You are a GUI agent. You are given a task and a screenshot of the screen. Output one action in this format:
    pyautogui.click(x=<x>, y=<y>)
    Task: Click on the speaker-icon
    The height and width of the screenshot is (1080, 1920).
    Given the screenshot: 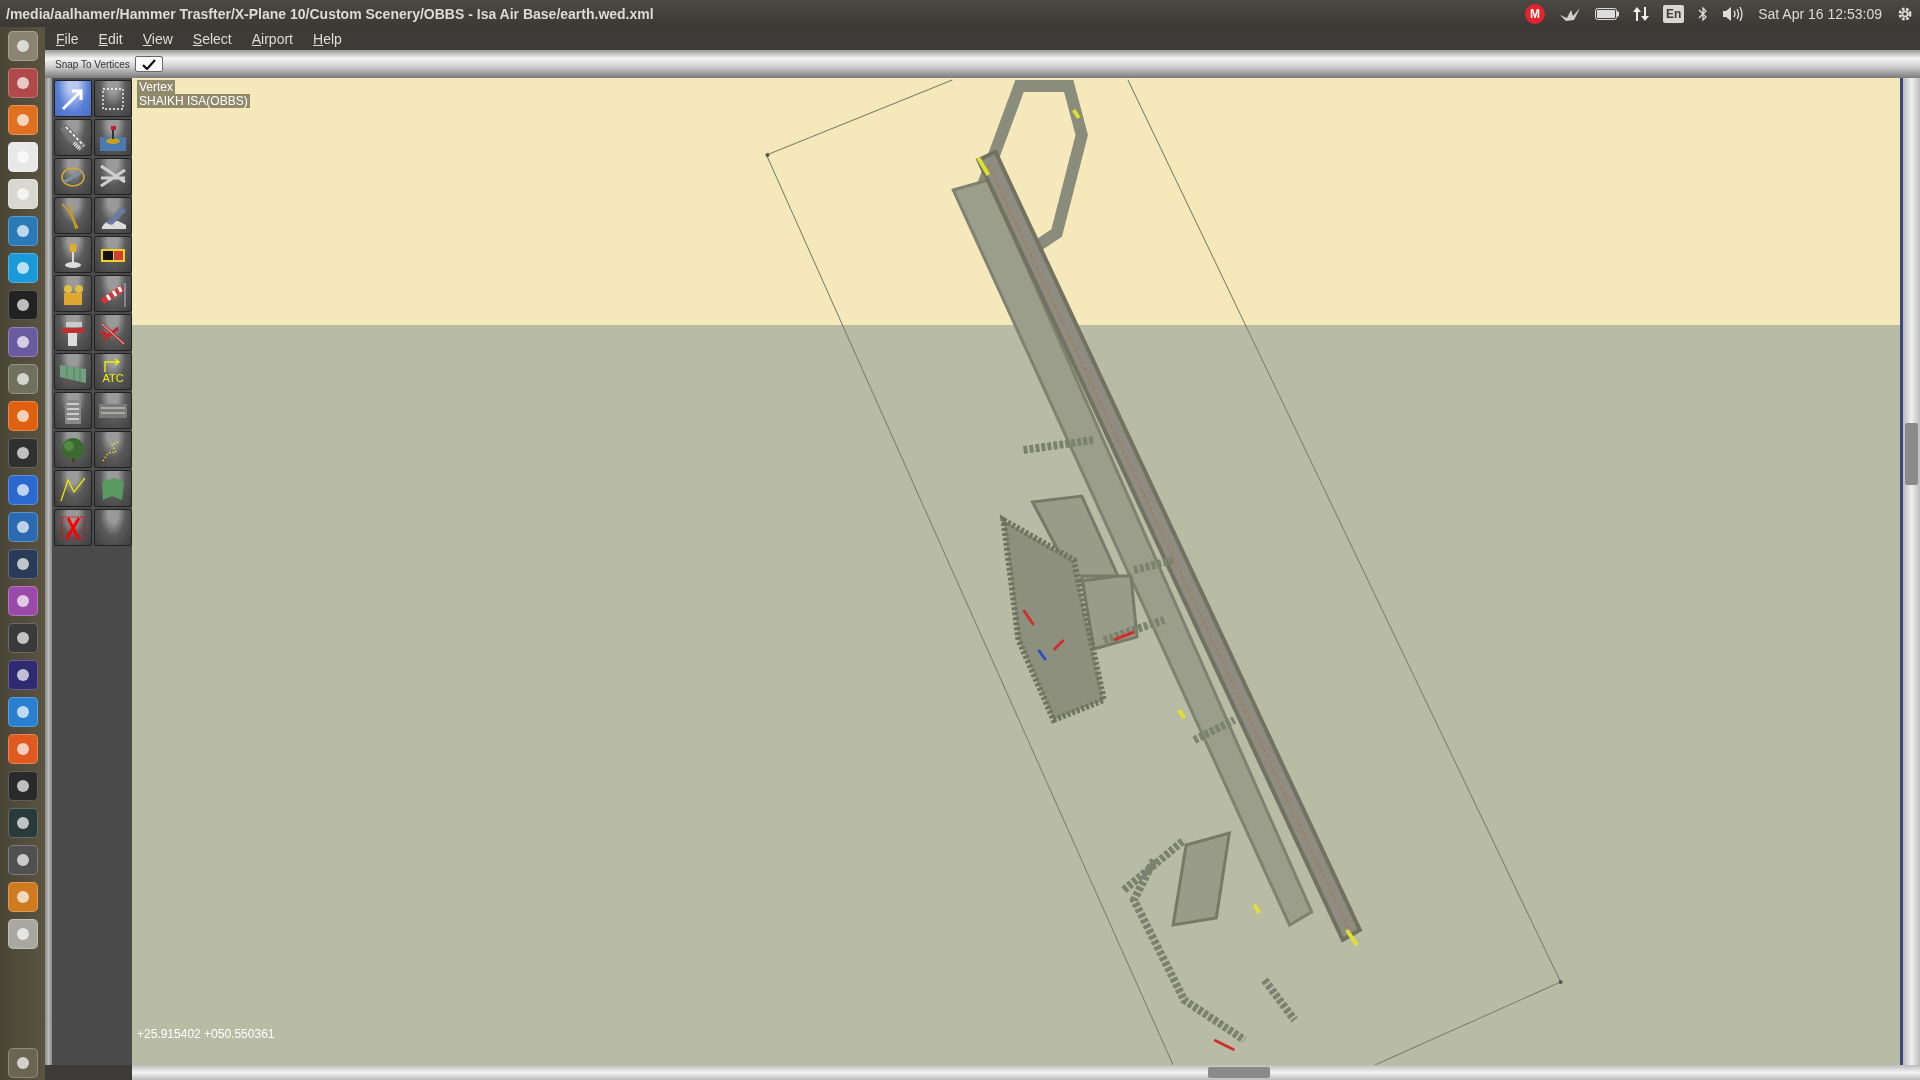 What is the action you would take?
    pyautogui.click(x=1733, y=13)
    